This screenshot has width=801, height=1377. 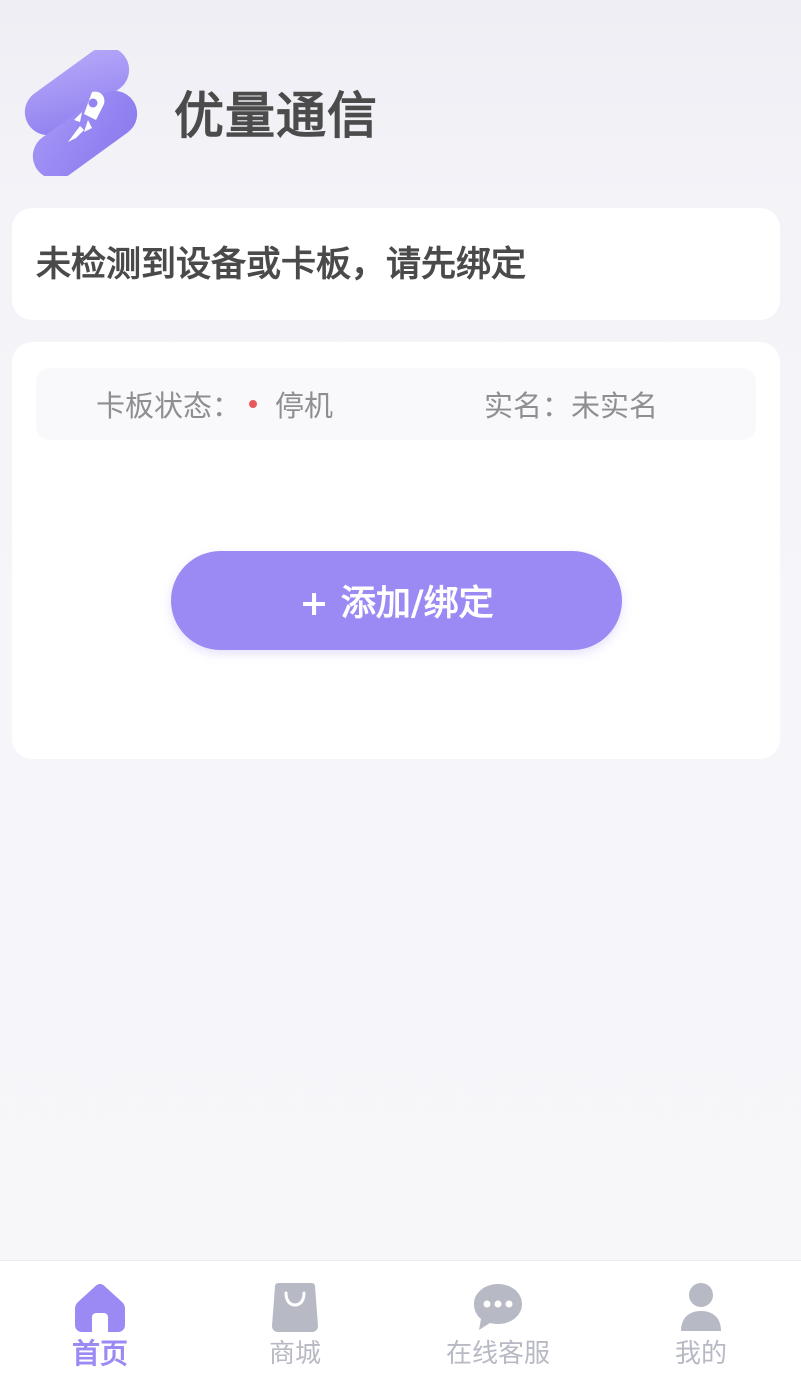 What do you see at coordinates (497, 1354) in the screenshot?
I see `tab-customer-service-label: 在线客服` at bounding box center [497, 1354].